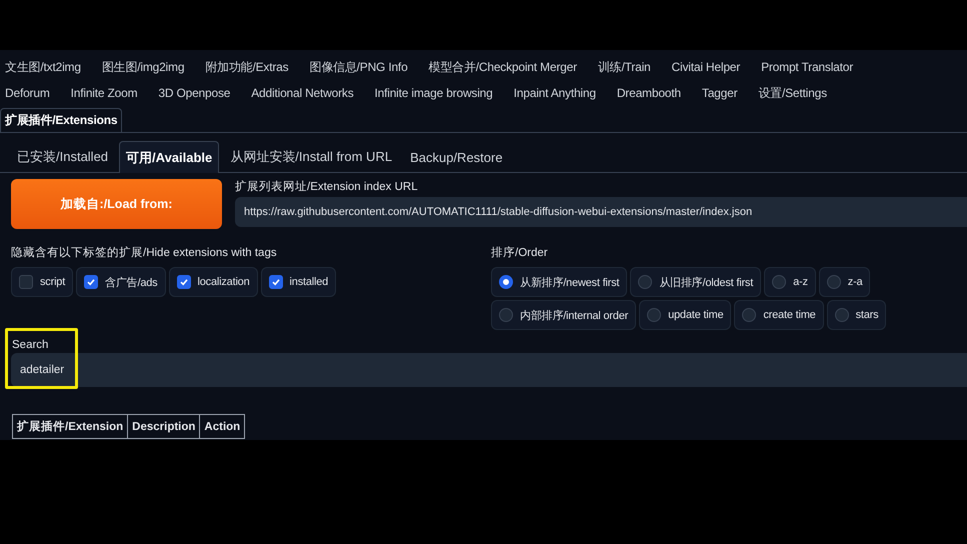  What do you see at coordinates (42, 282) in the screenshot?
I see `tag-checkbox: script` at bounding box center [42, 282].